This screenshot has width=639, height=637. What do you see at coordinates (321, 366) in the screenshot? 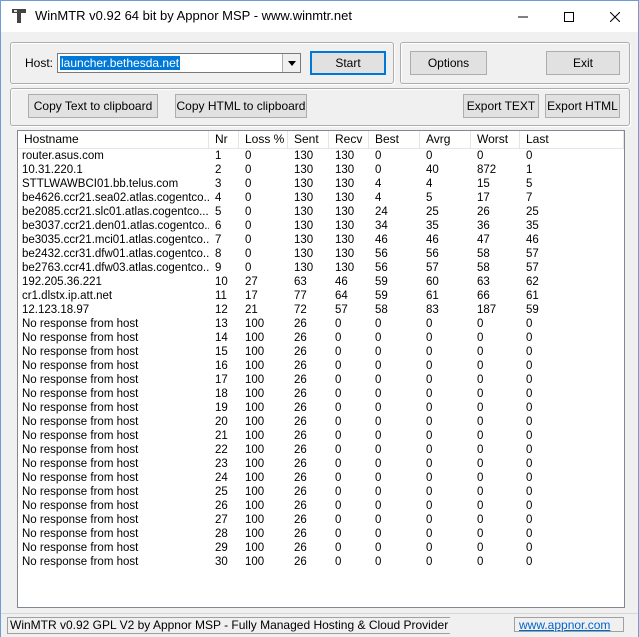
I see `table-row: No response from host 16 100 26 0 0 0 0 0` at bounding box center [321, 366].